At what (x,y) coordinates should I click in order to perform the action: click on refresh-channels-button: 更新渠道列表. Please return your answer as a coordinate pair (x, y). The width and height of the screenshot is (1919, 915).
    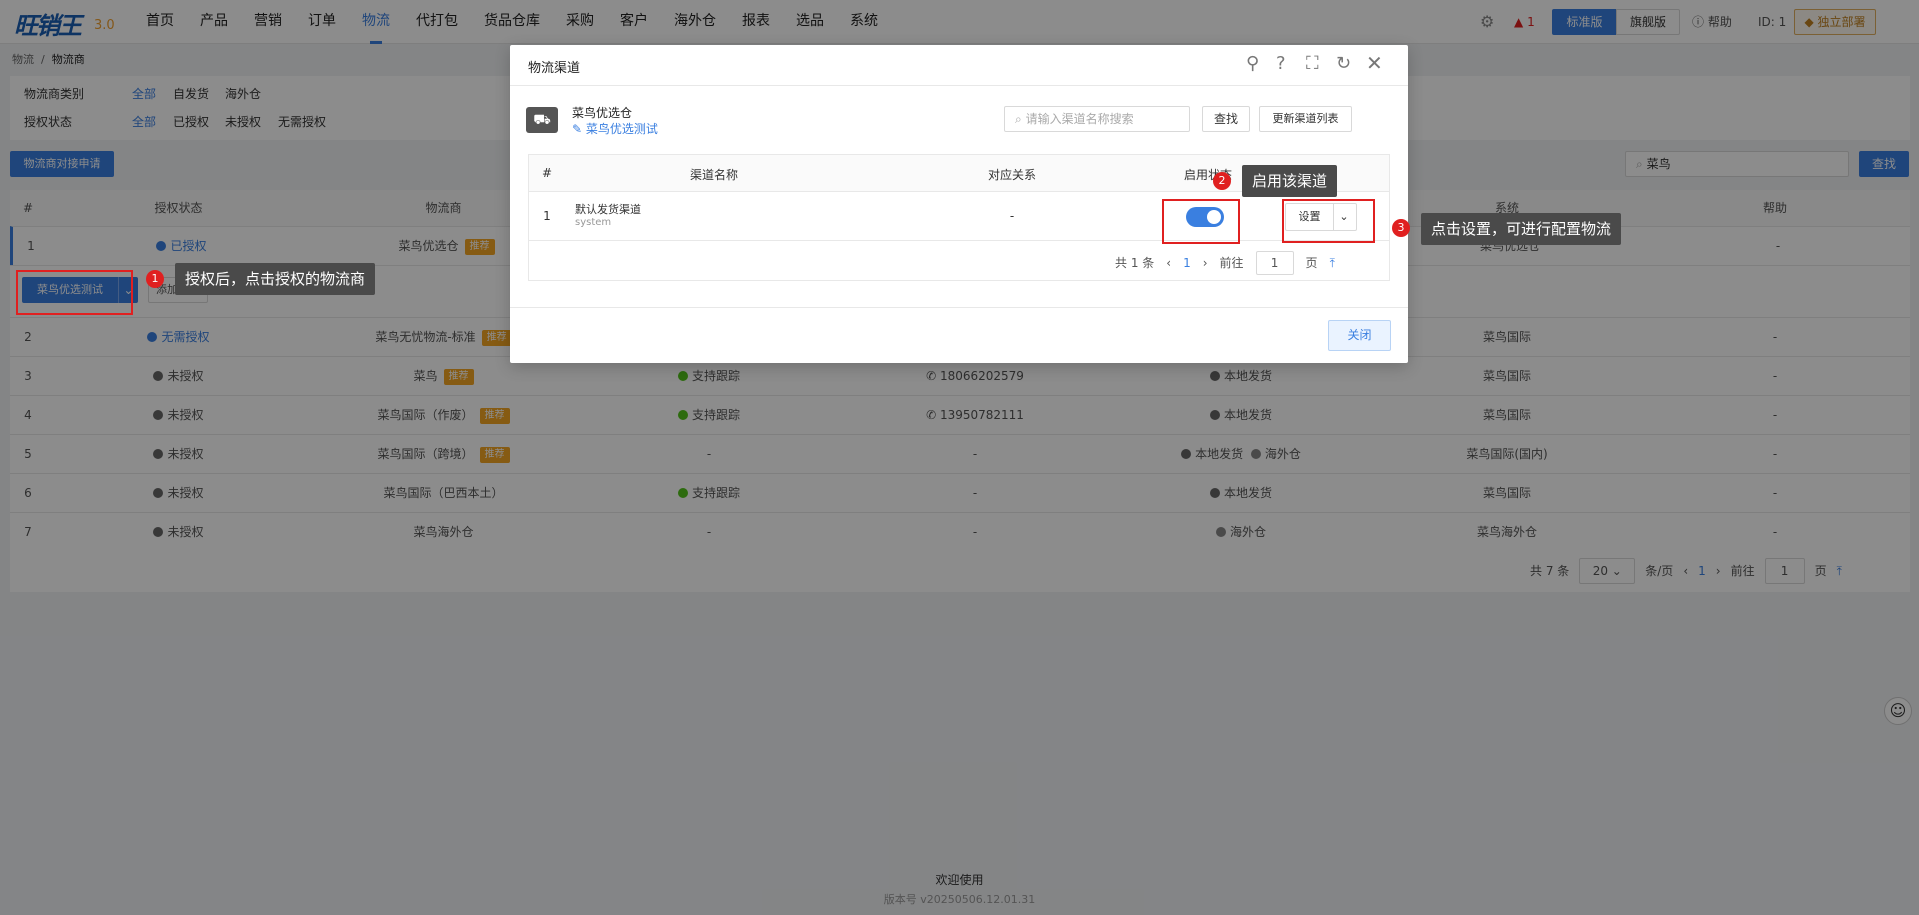
    Looking at the image, I should click on (1305, 119).